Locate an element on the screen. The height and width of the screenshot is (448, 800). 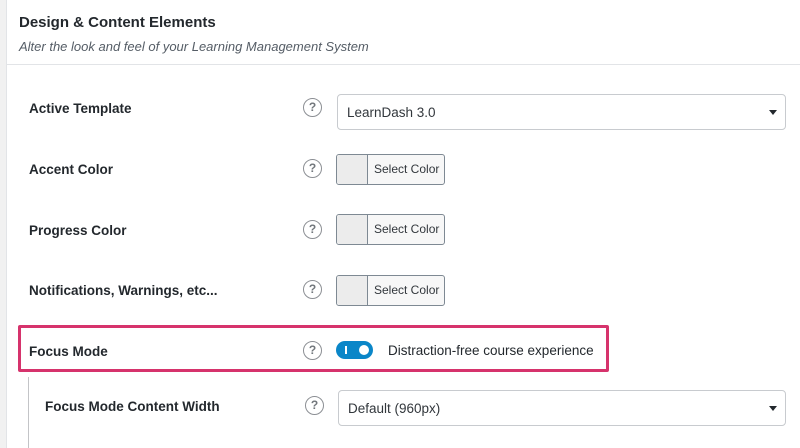
toggle-on-indicator is located at coordinates (346, 350).